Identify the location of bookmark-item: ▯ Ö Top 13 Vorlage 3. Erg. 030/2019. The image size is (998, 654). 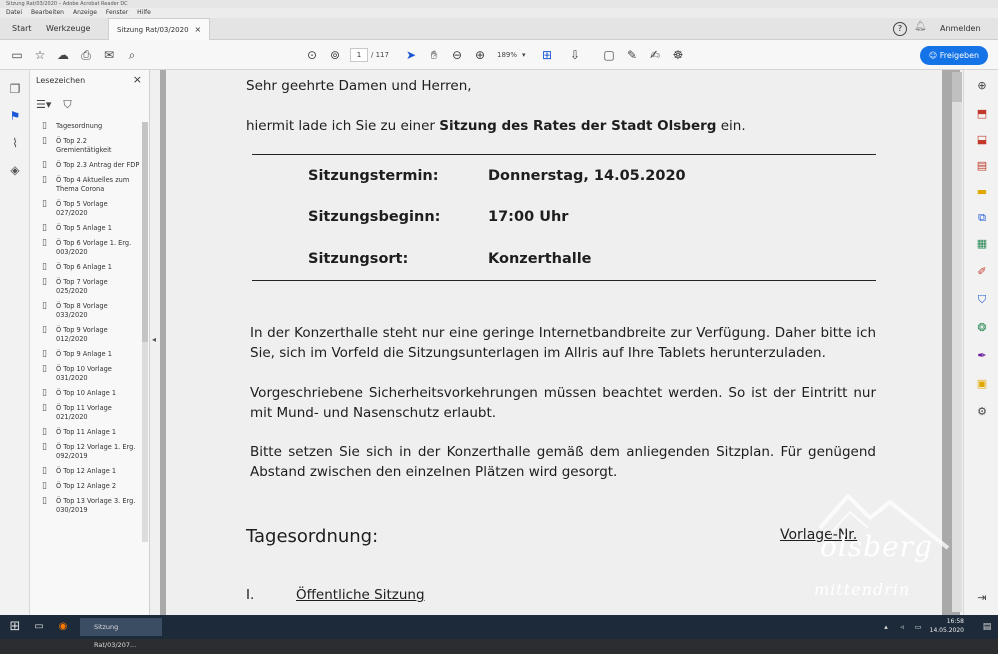
(87, 506).